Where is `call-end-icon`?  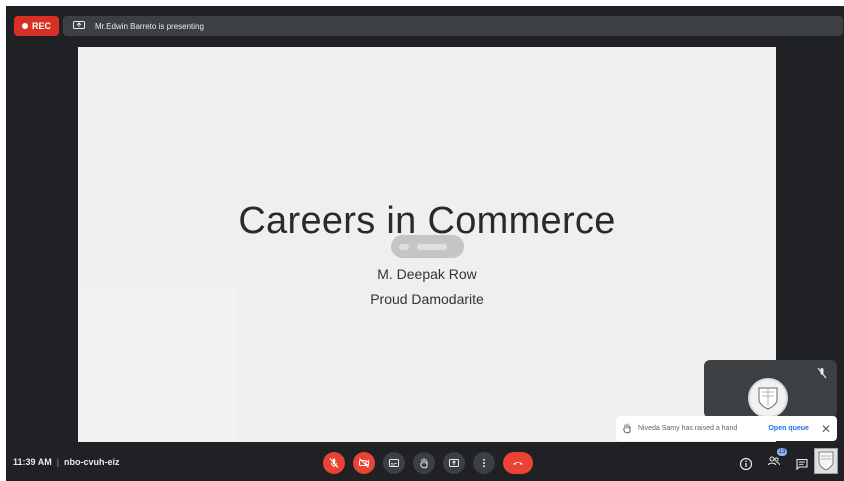 call-end-icon is located at coordinates (518, 463).